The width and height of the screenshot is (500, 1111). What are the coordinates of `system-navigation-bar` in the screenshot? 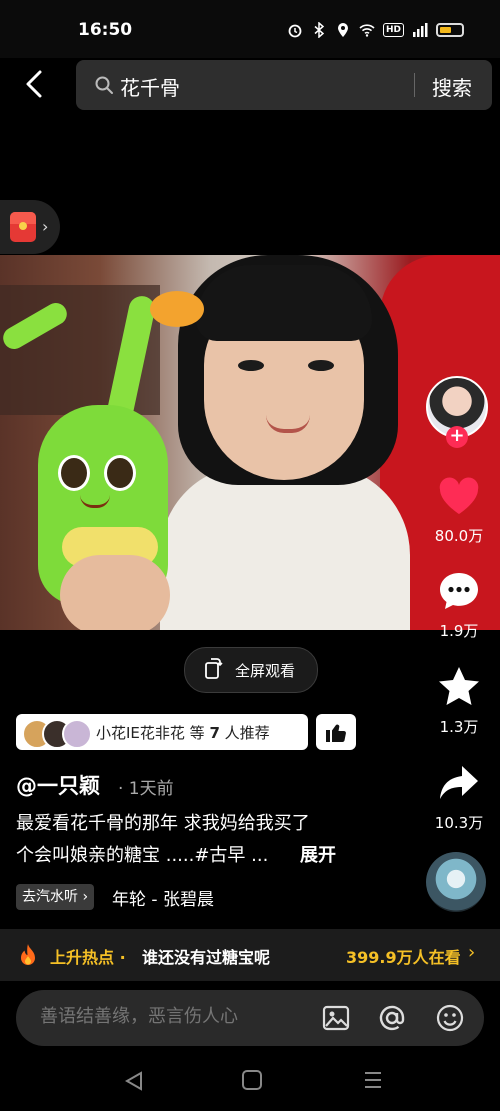 It's located at (250, 1081).